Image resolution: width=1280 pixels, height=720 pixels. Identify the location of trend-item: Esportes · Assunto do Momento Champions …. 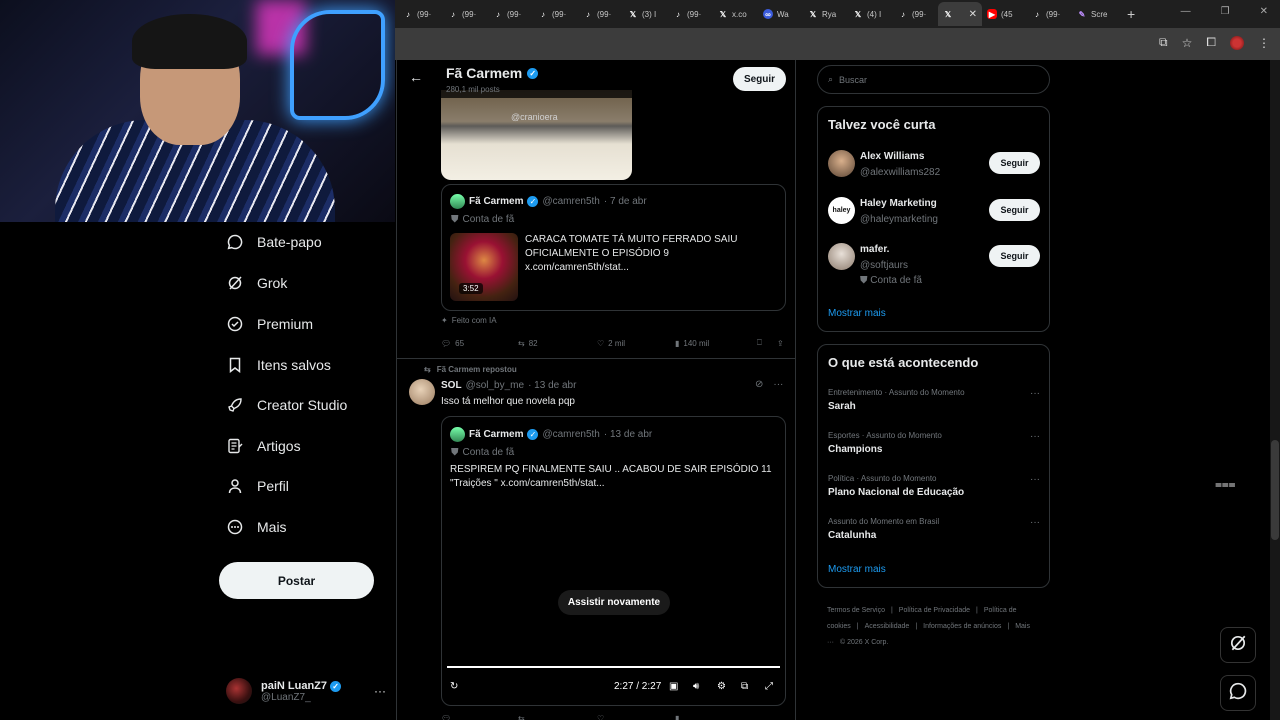
(934, 443).